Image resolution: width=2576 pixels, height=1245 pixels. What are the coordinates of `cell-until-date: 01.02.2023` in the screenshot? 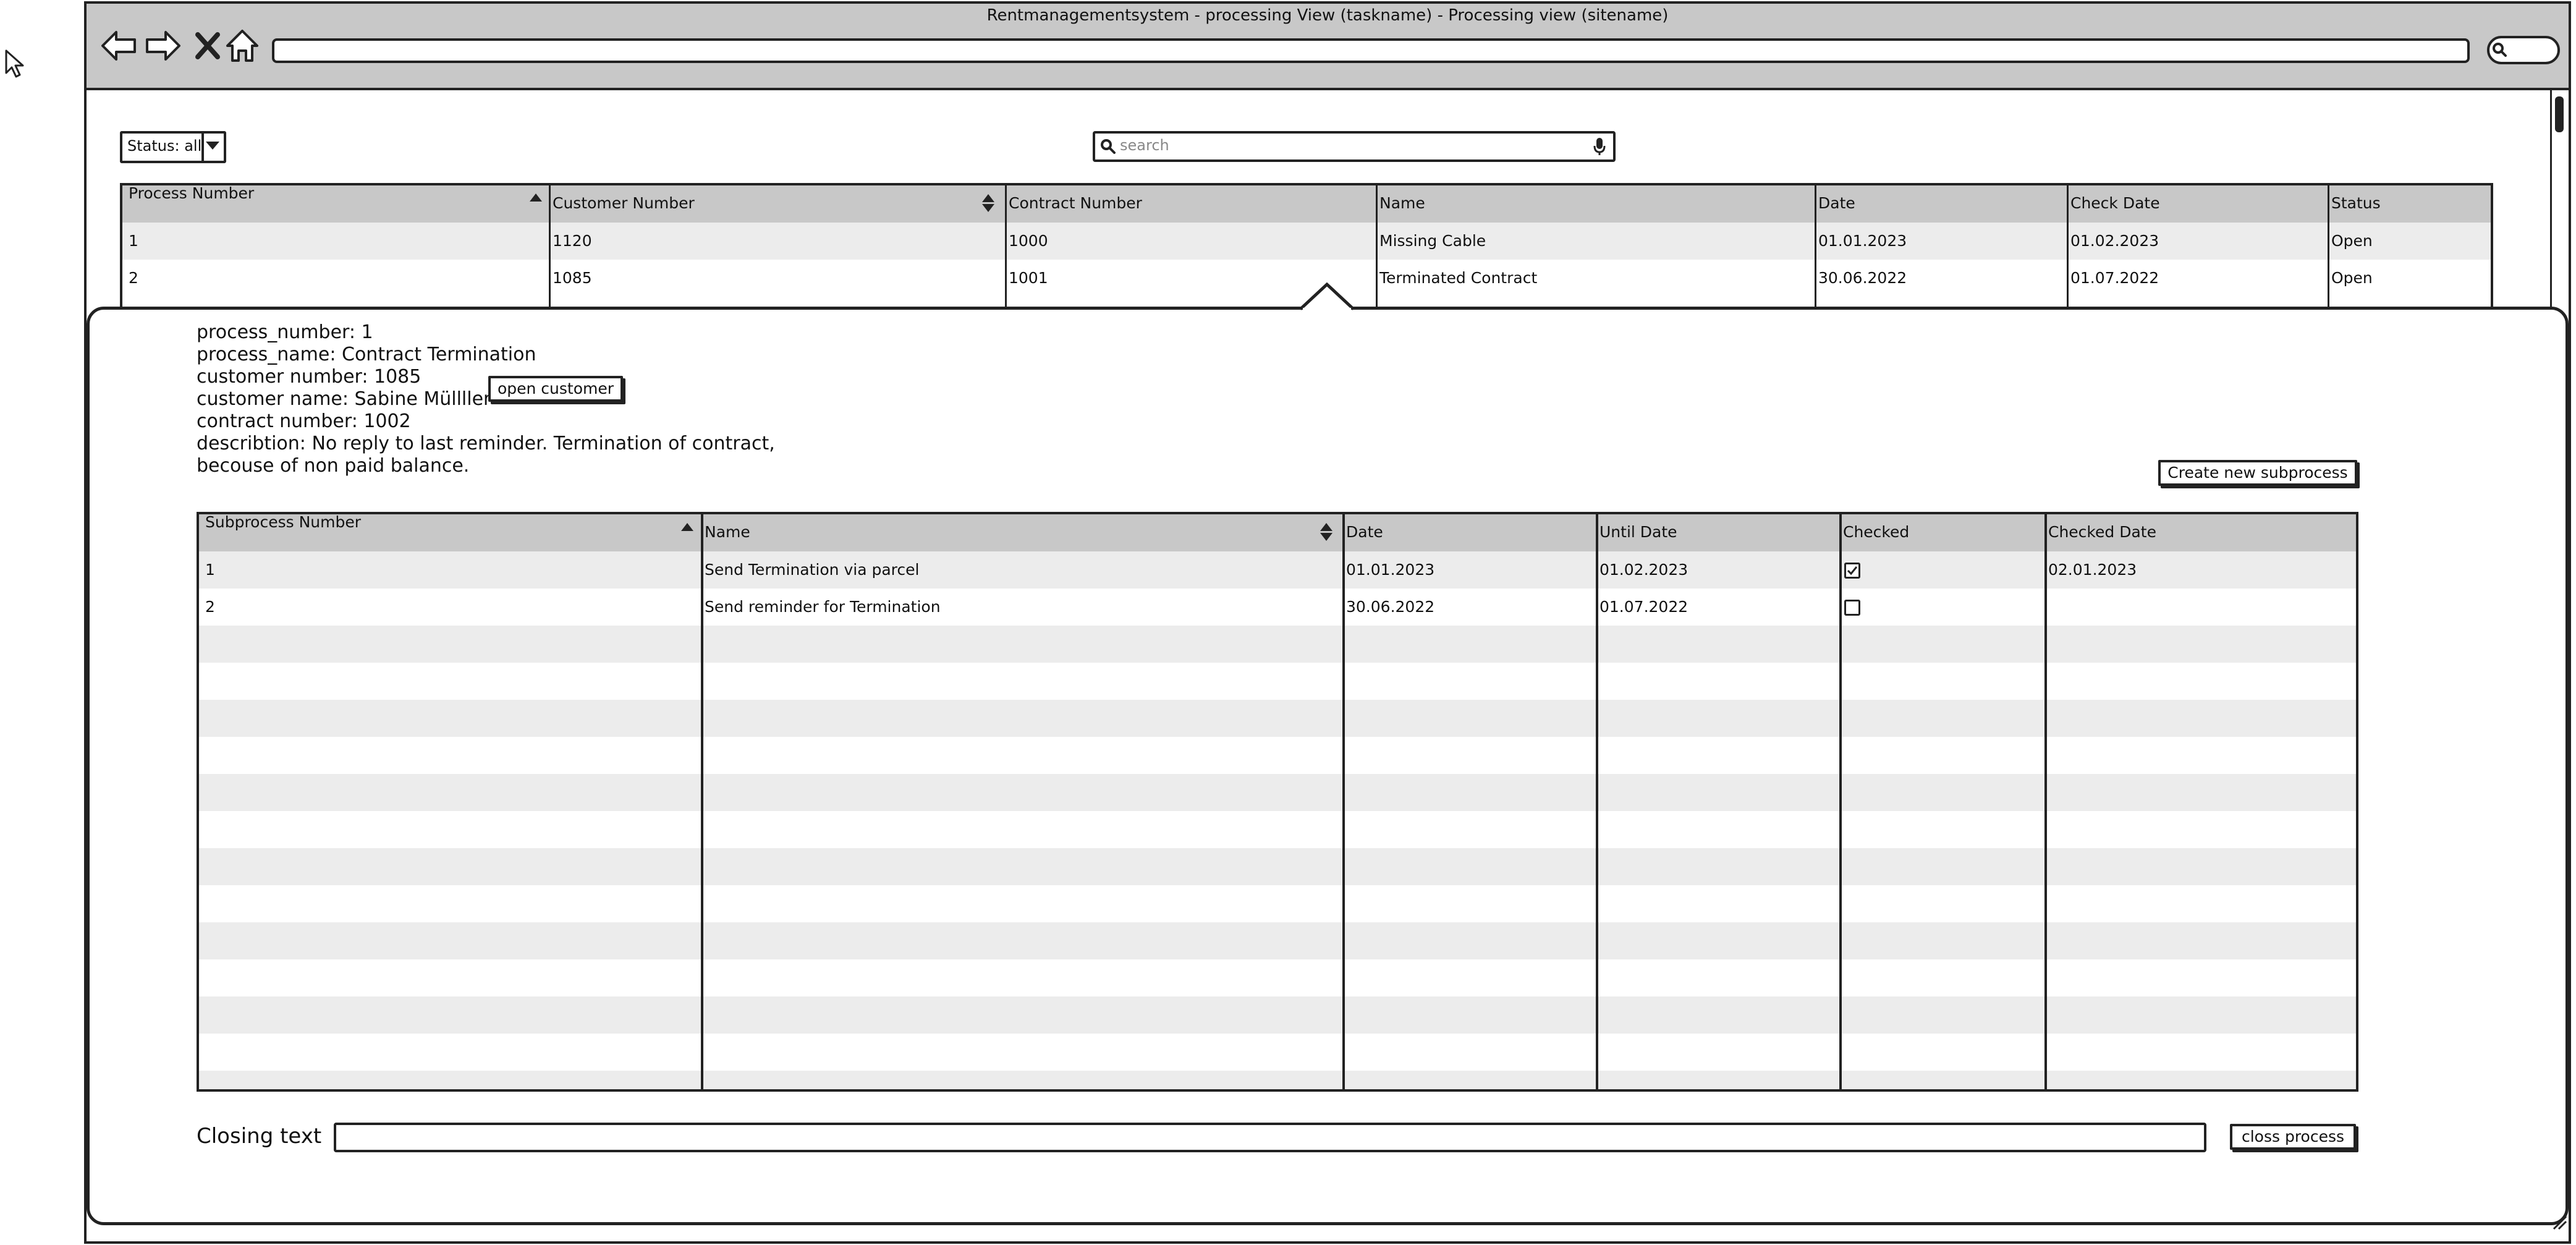 It's located at (1643, 570).